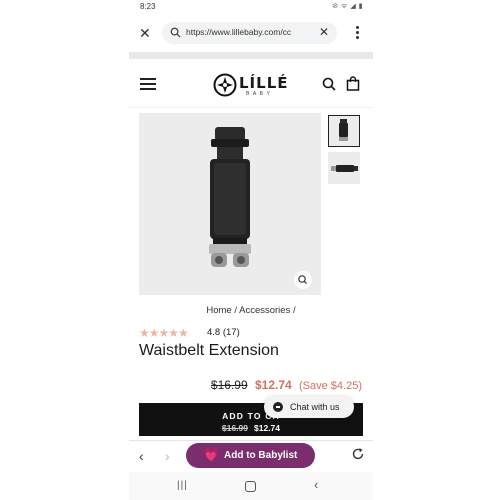  I want to click on rating-stars-icon: ★★★★★, so click(164, 333).